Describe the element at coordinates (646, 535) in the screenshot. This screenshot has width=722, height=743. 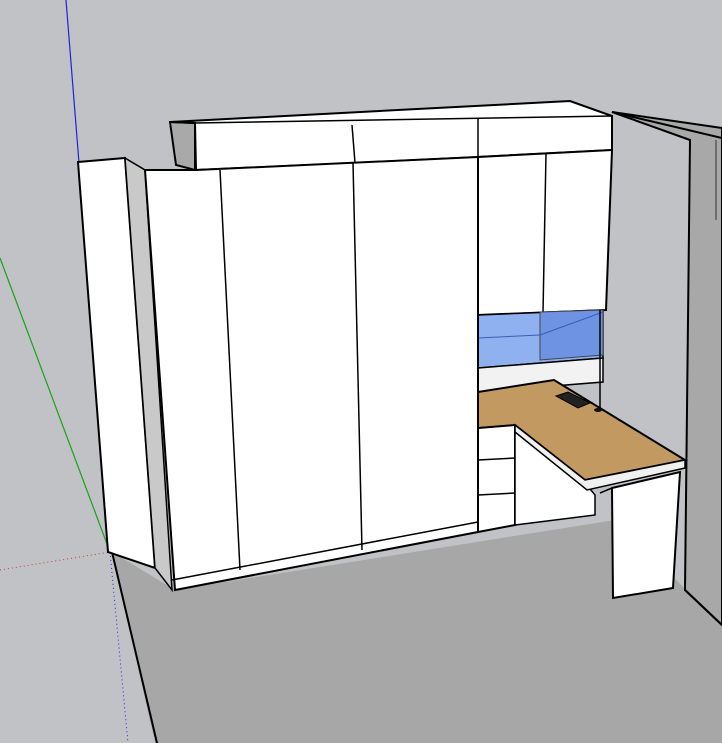
I see `desk-leg-panel` at that location.